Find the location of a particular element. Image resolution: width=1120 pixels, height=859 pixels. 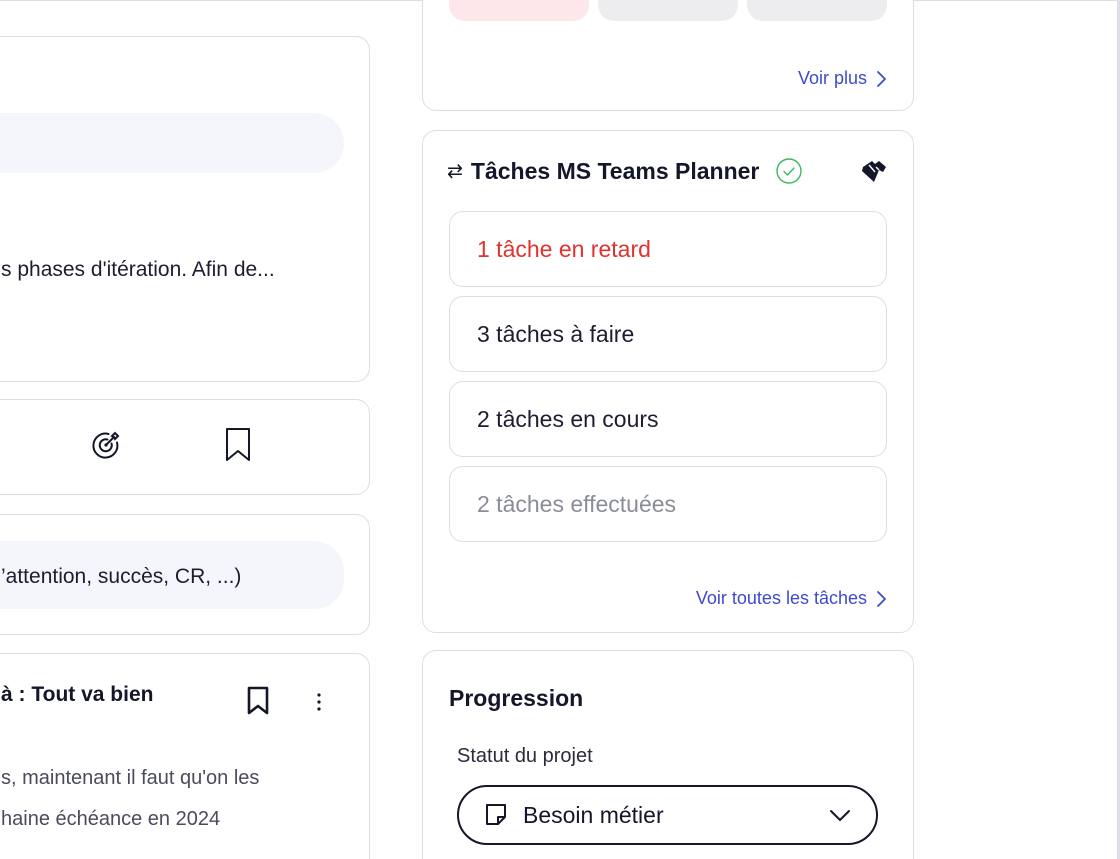

task-row-done: 2 tâches effectuées is located at coordinates (668, 504).